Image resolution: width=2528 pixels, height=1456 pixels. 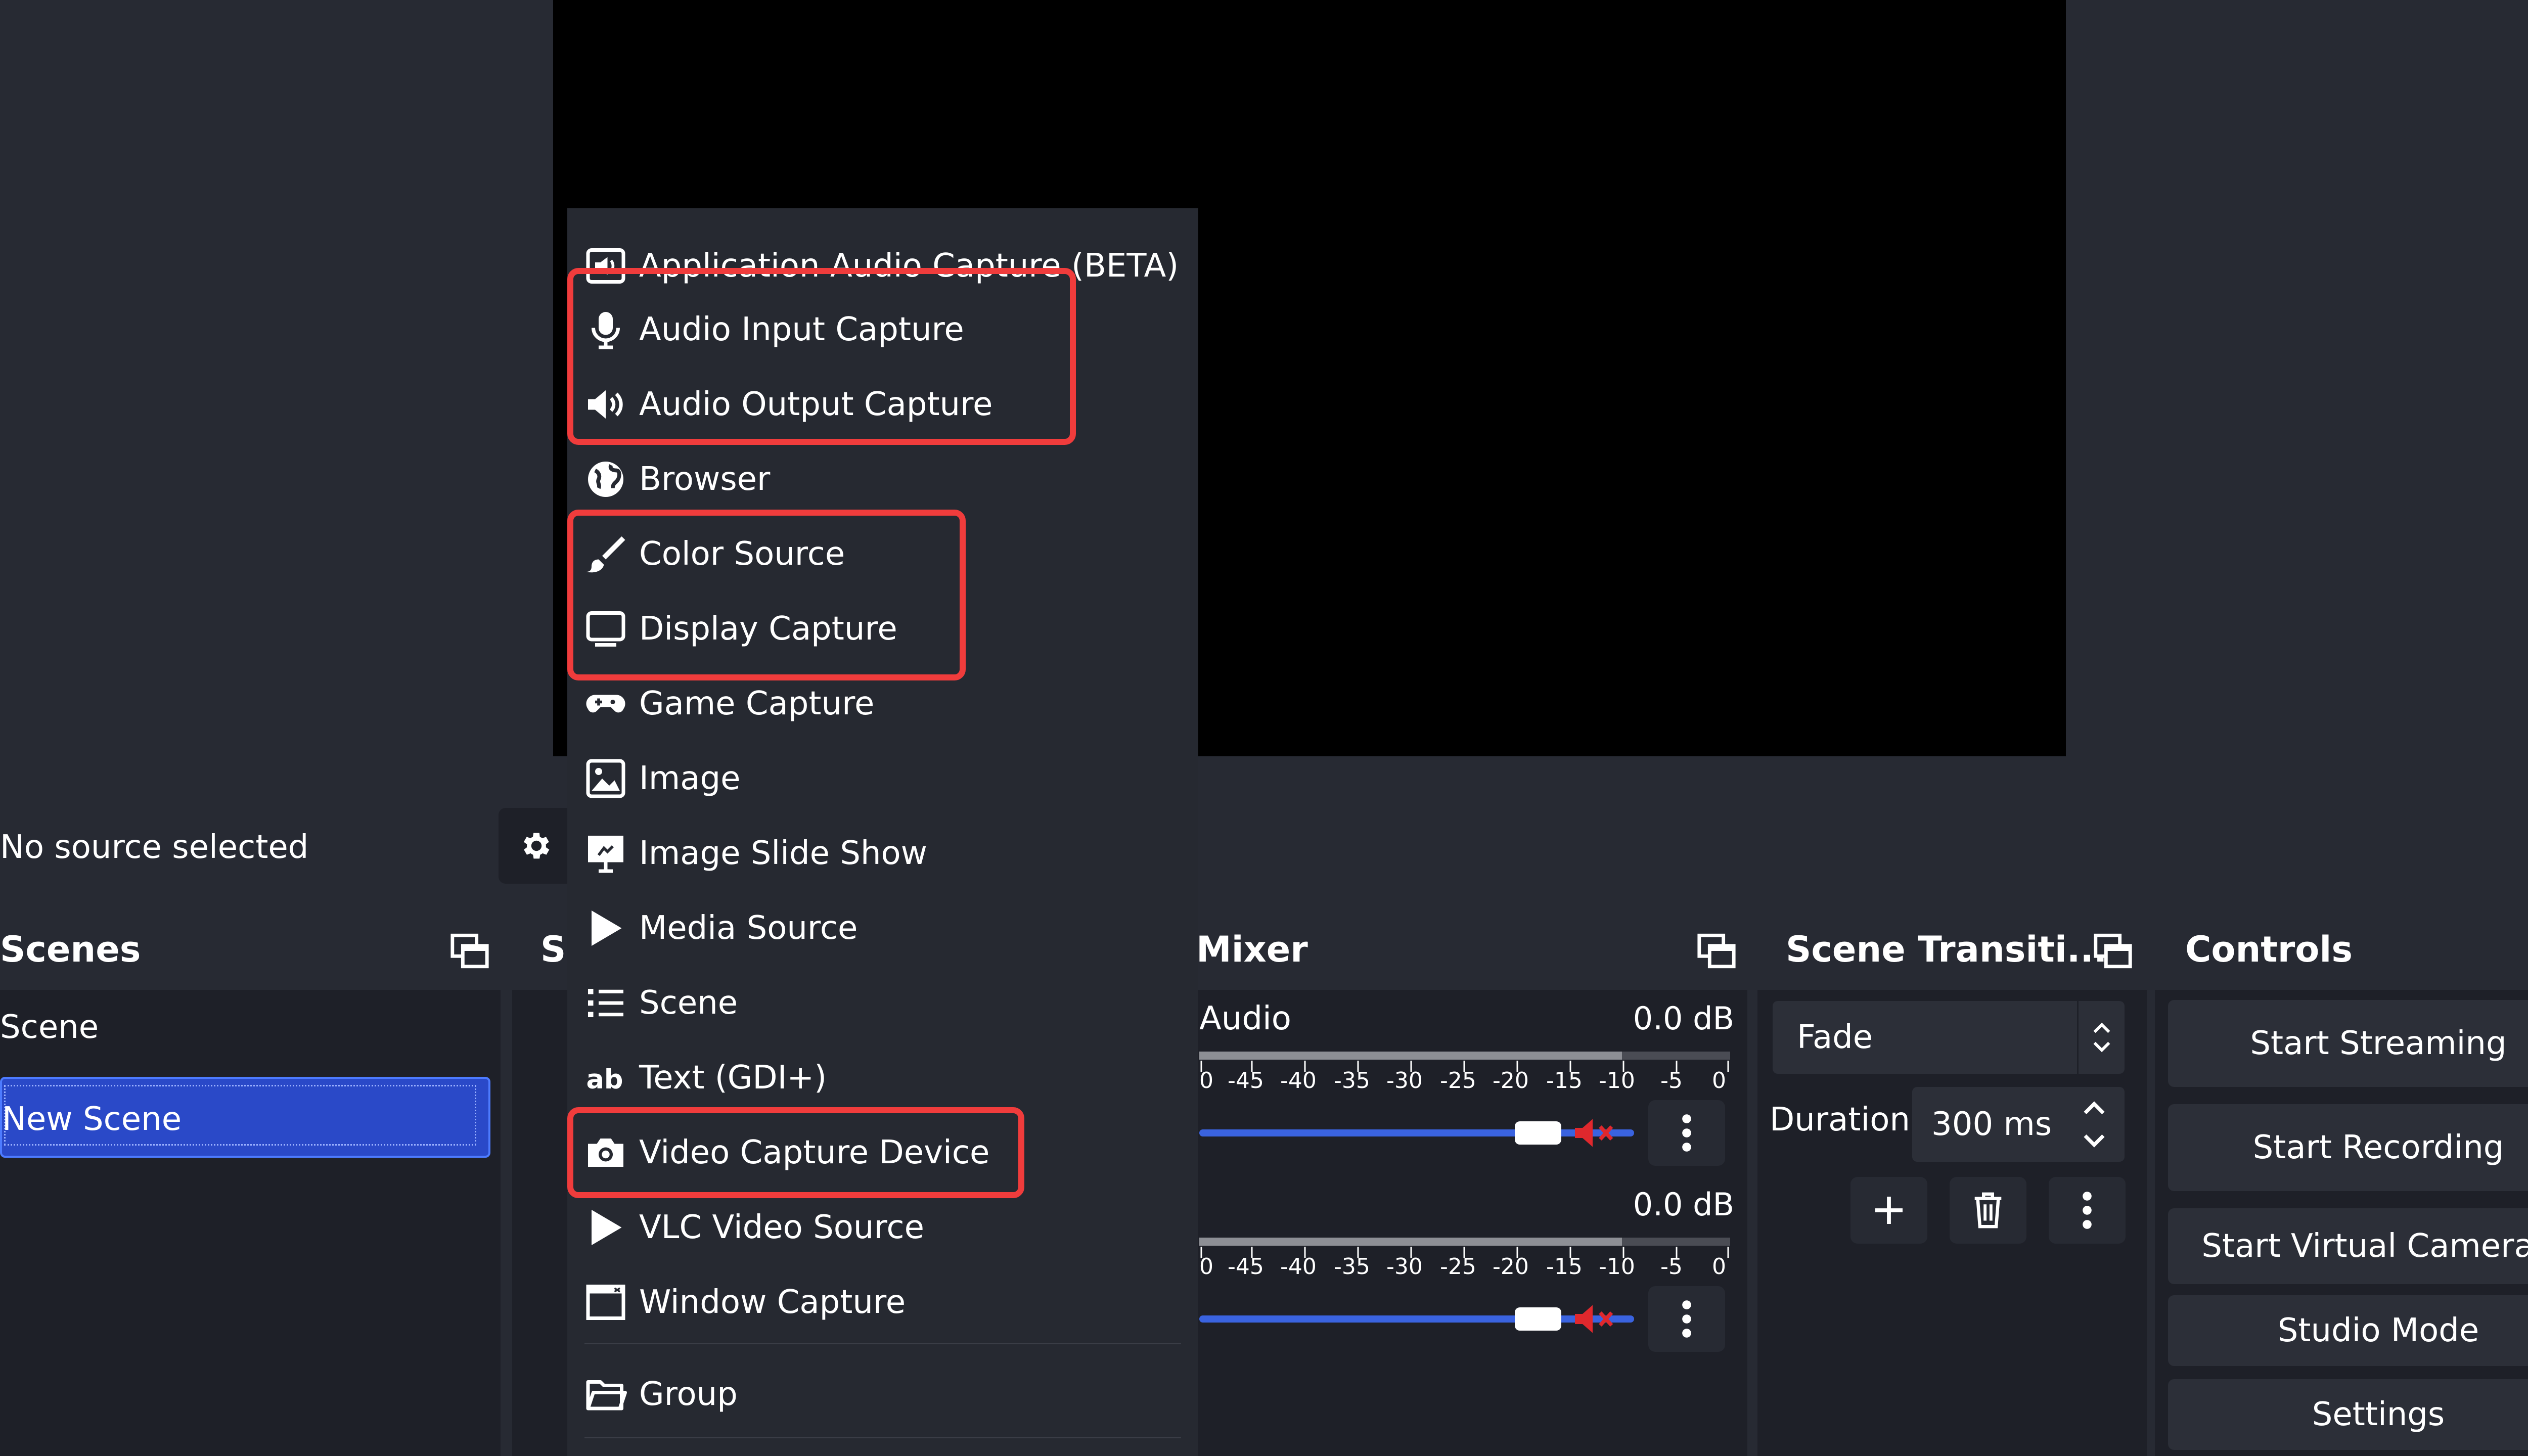 I want to click on menu-item-label: Scene, so click(x=689, y=1003).